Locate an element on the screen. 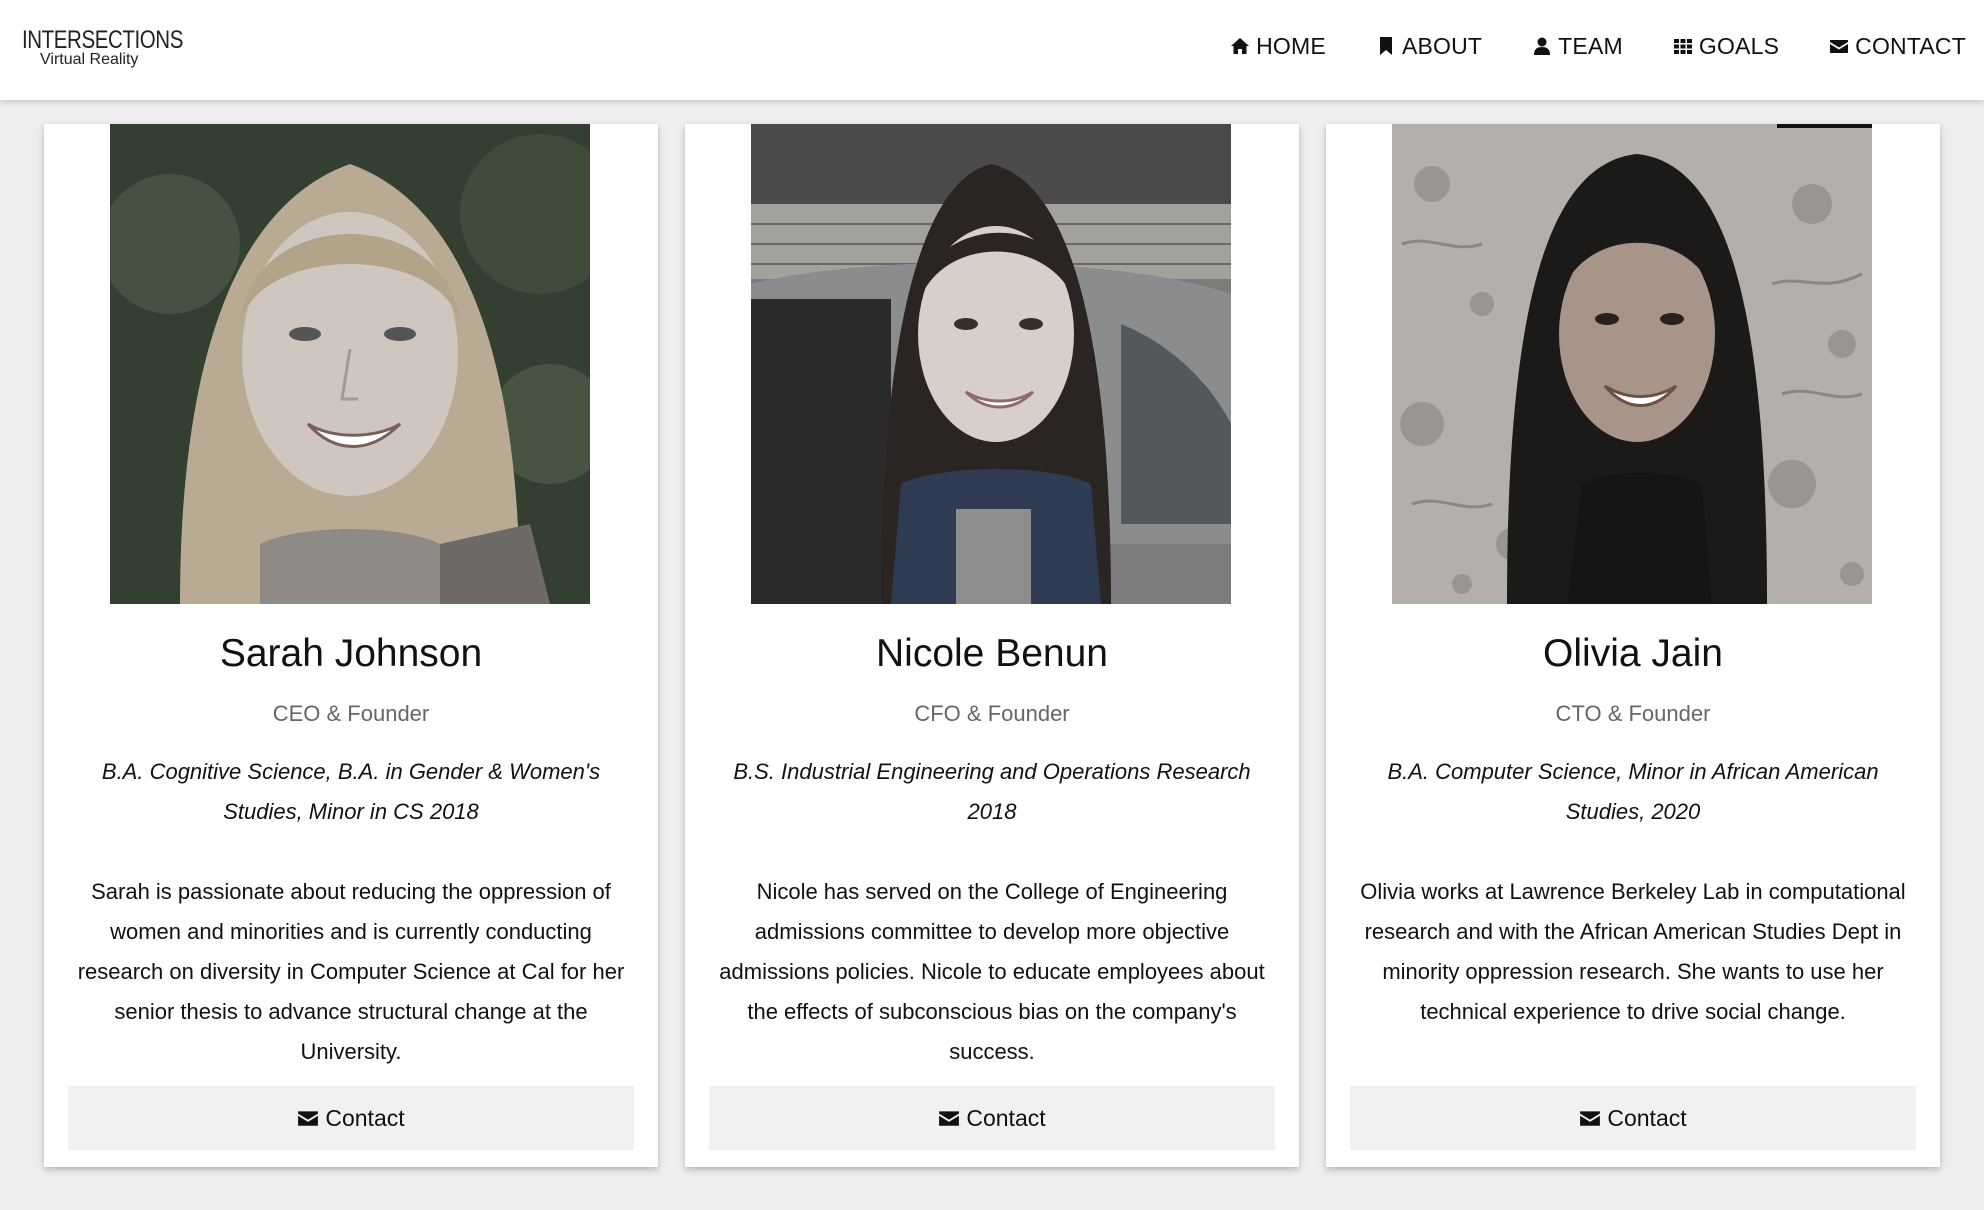  member-name: Sarah Johnson is located at coordinates (351, 653).